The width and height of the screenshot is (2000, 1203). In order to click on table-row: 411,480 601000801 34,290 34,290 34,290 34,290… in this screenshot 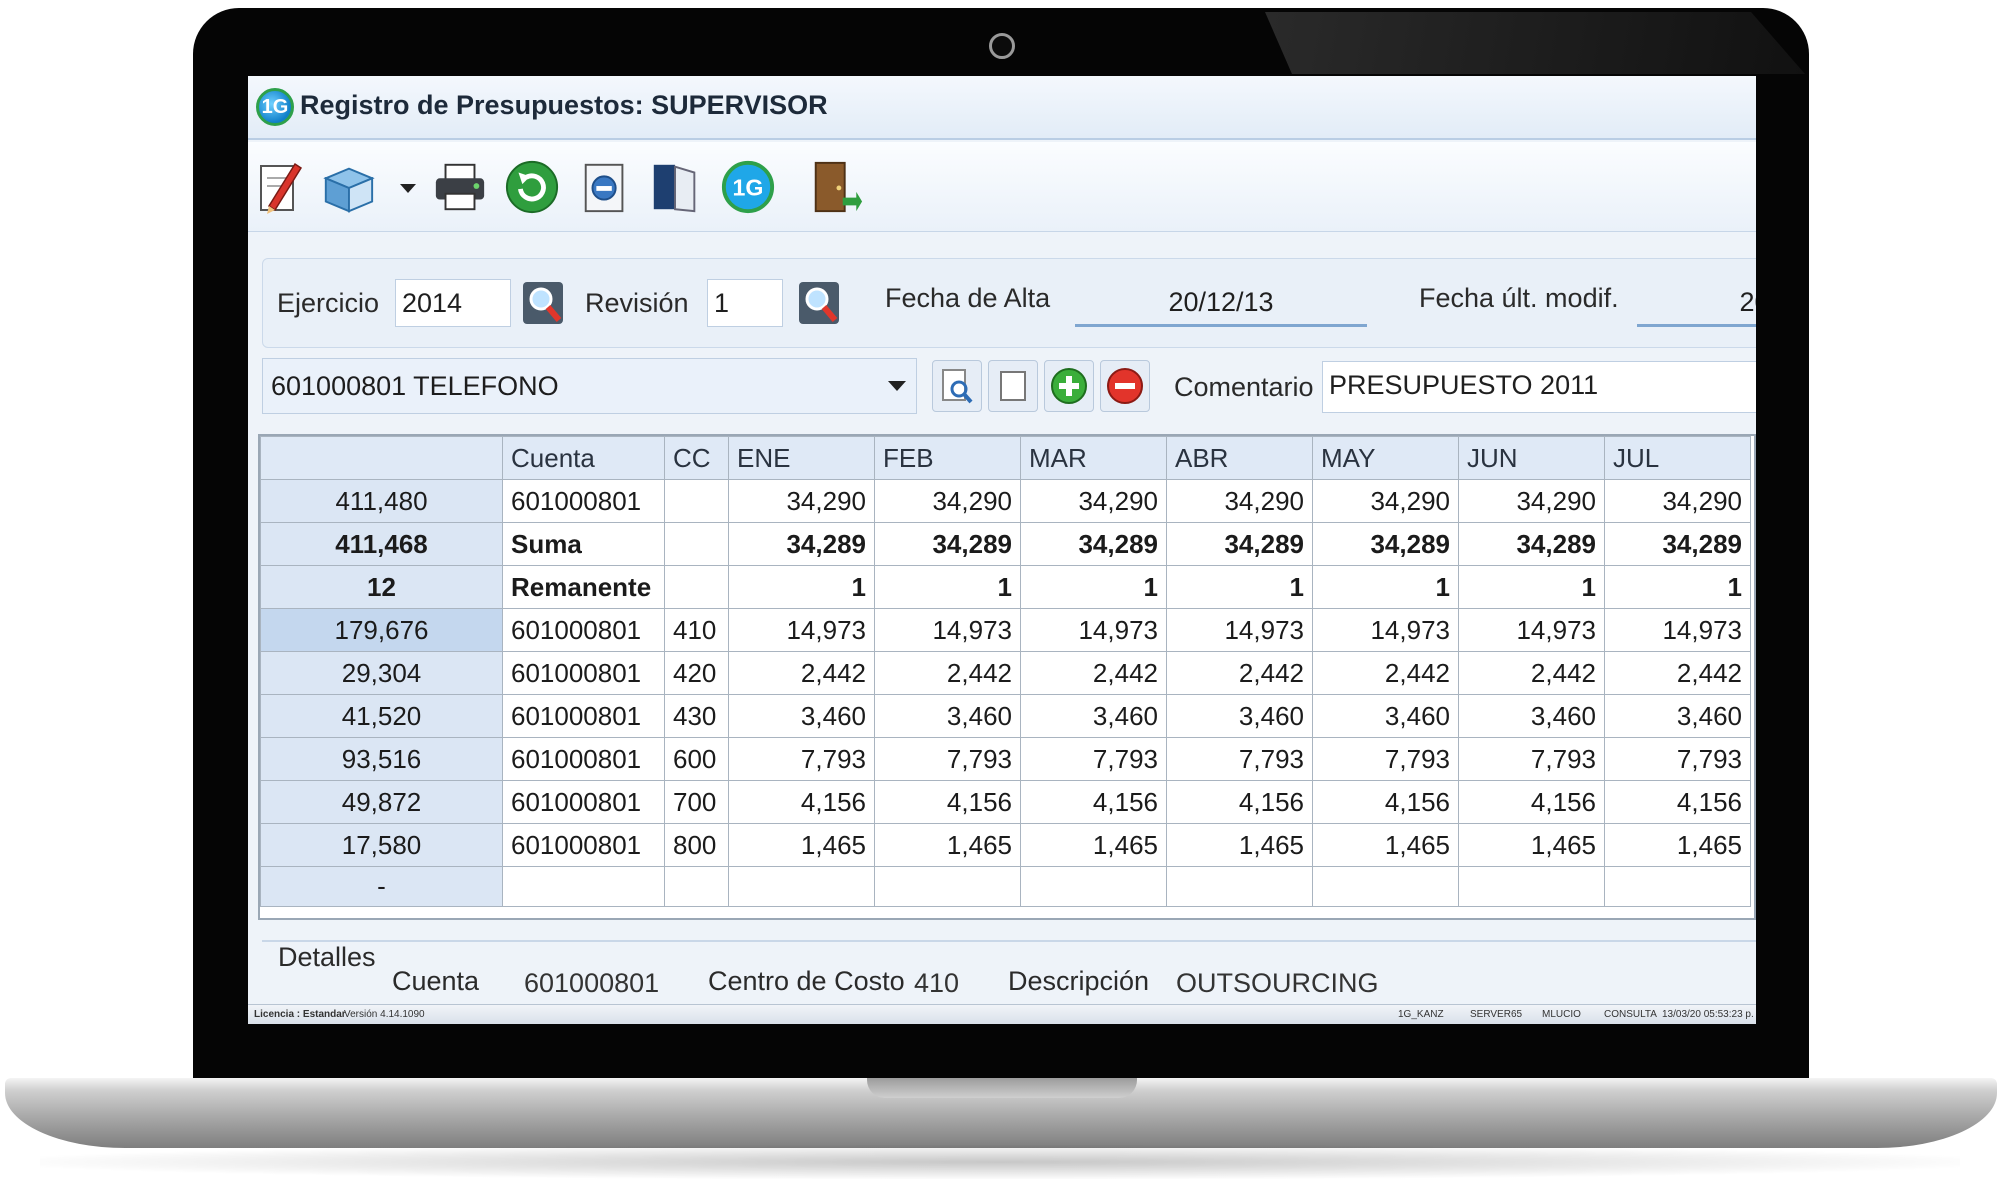, I will do `click(1005, 501)`.